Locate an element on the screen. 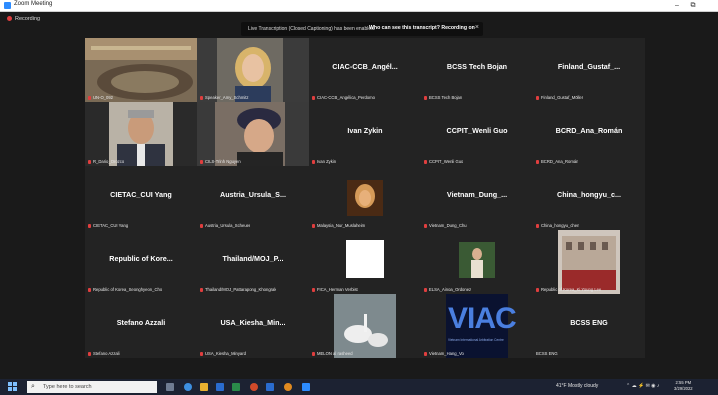  participant-tile: CIETAC_CUI Yang CIETAC_CUI Yang is located at coordinates (141, 198).